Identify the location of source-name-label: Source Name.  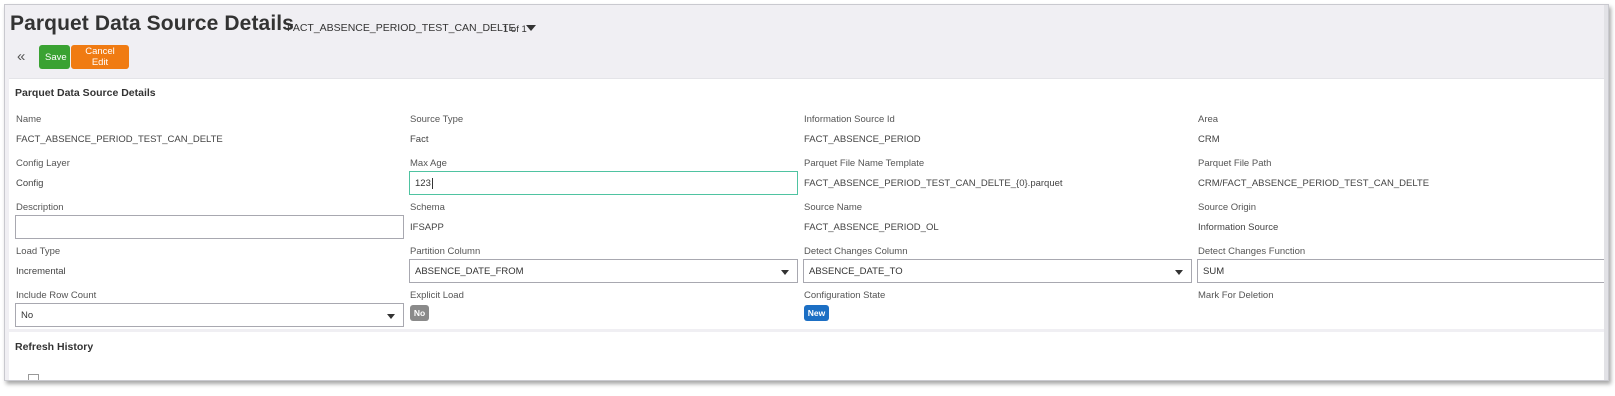
(833, 207).